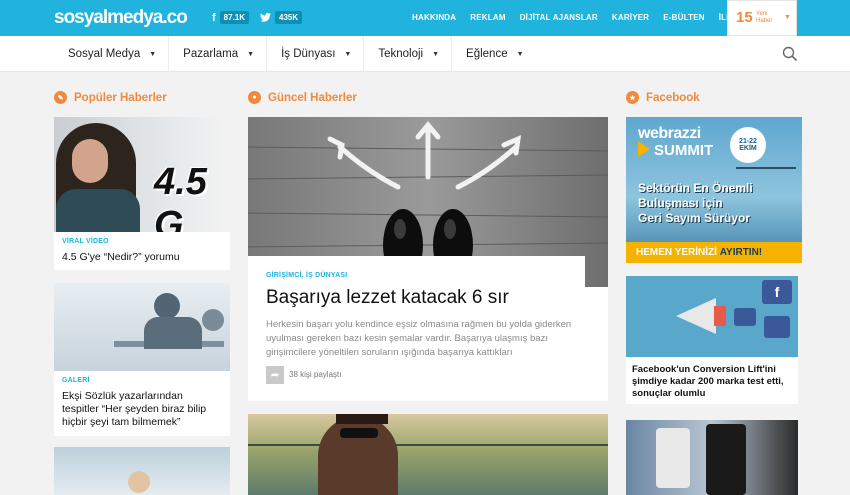  Describe the element at coordinates (408, 54) in the screenshot. I see `category-teknoloji: Teknoloji ▼` at that location.